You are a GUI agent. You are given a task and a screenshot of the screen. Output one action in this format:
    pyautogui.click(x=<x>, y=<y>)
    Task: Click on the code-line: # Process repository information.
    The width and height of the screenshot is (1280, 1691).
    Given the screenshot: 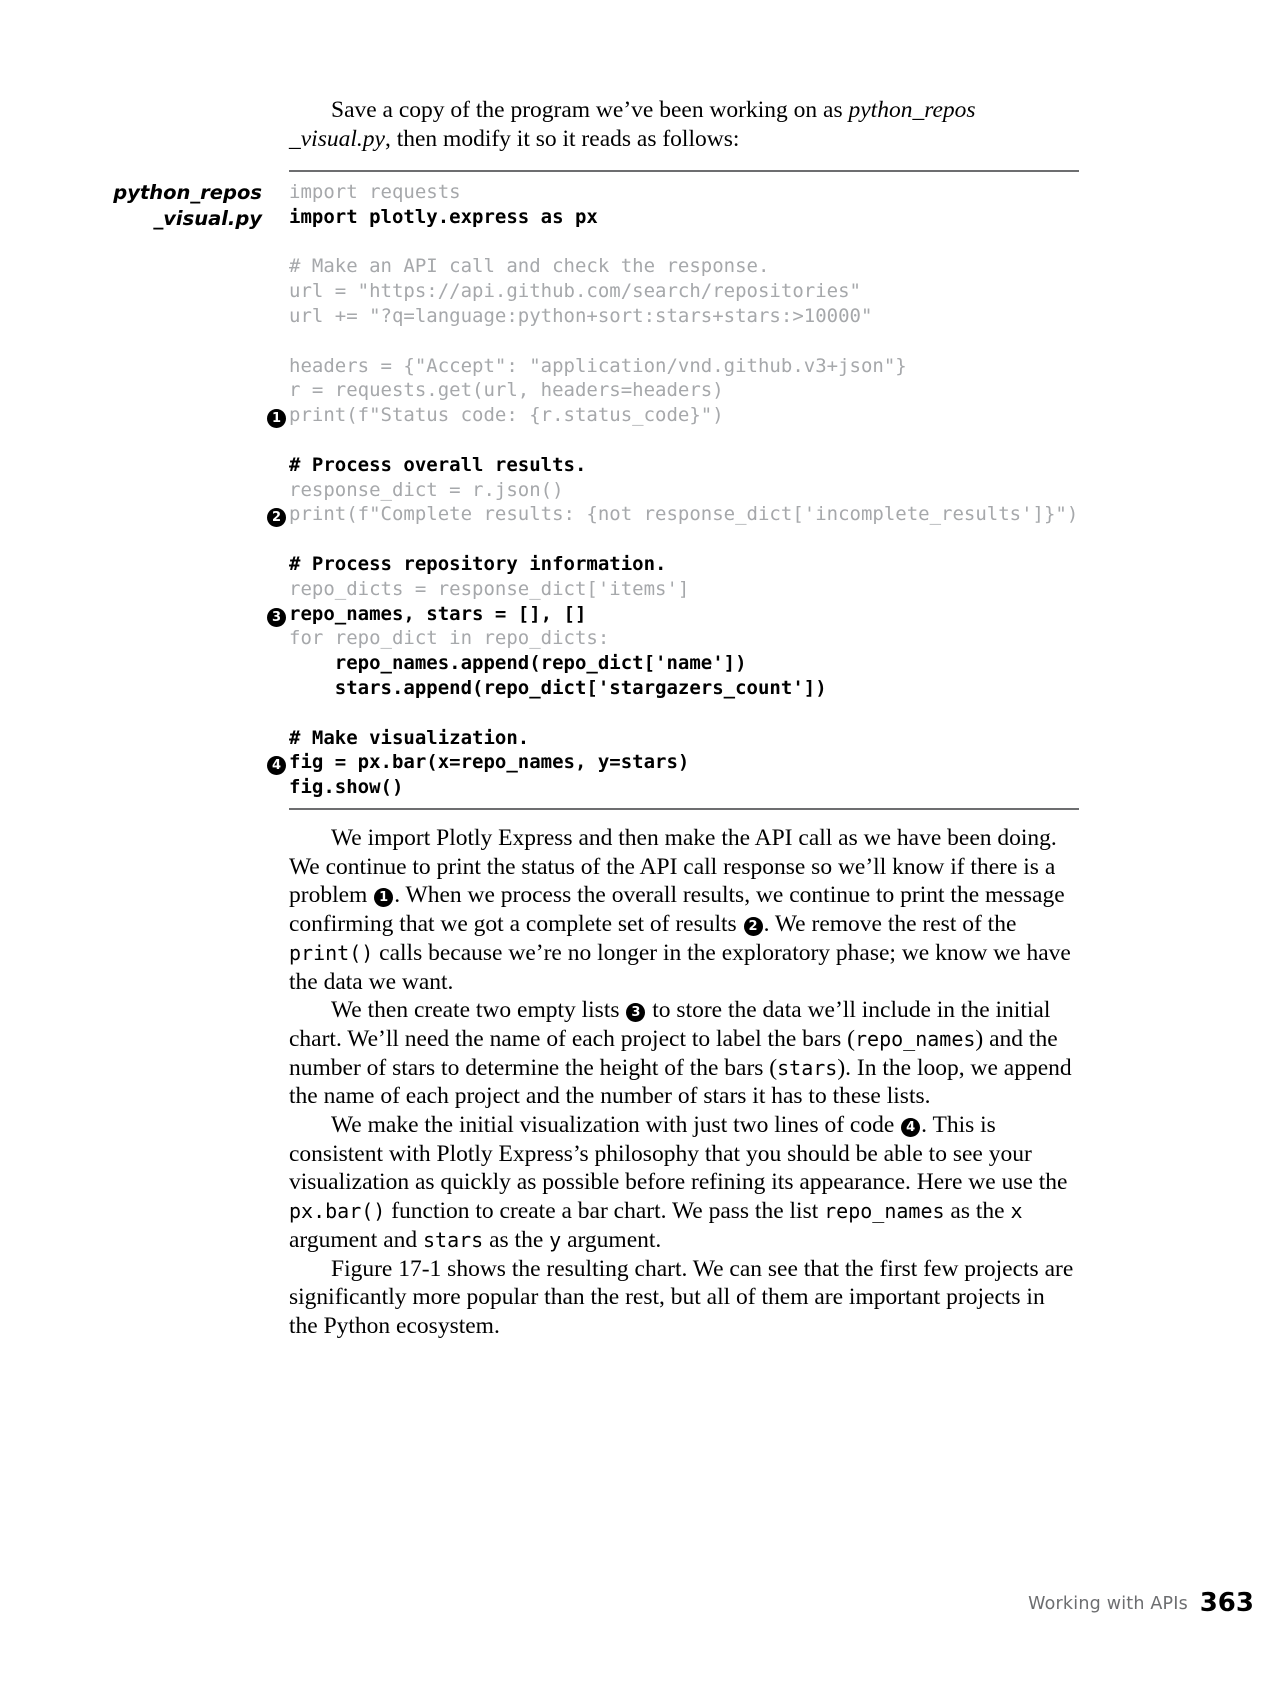 What is the action you would take?
    pyautogui.click(x=689, y=564)
    